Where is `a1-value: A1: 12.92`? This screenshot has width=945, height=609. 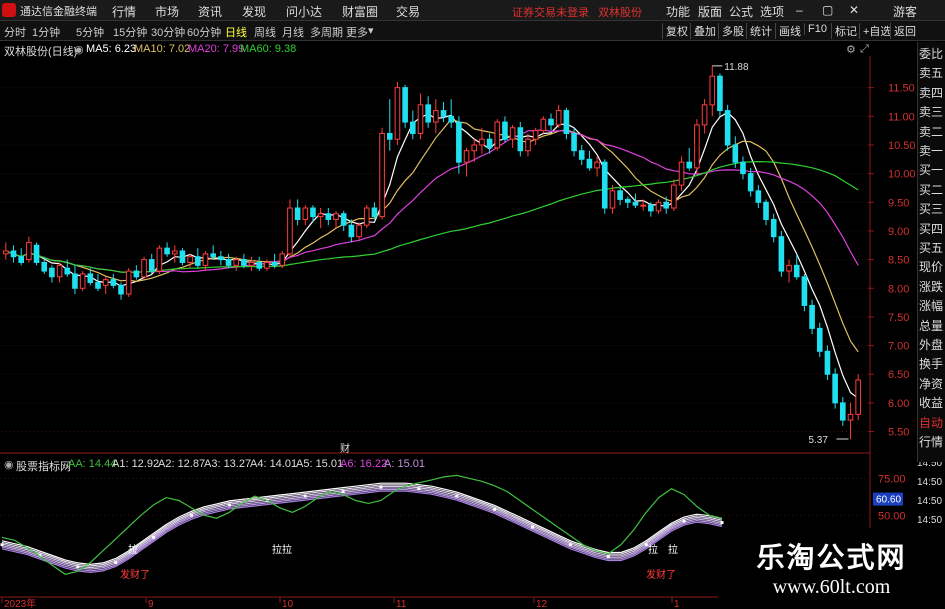
a1-value: A1: 12.92 is located at coordinates (136, 464).